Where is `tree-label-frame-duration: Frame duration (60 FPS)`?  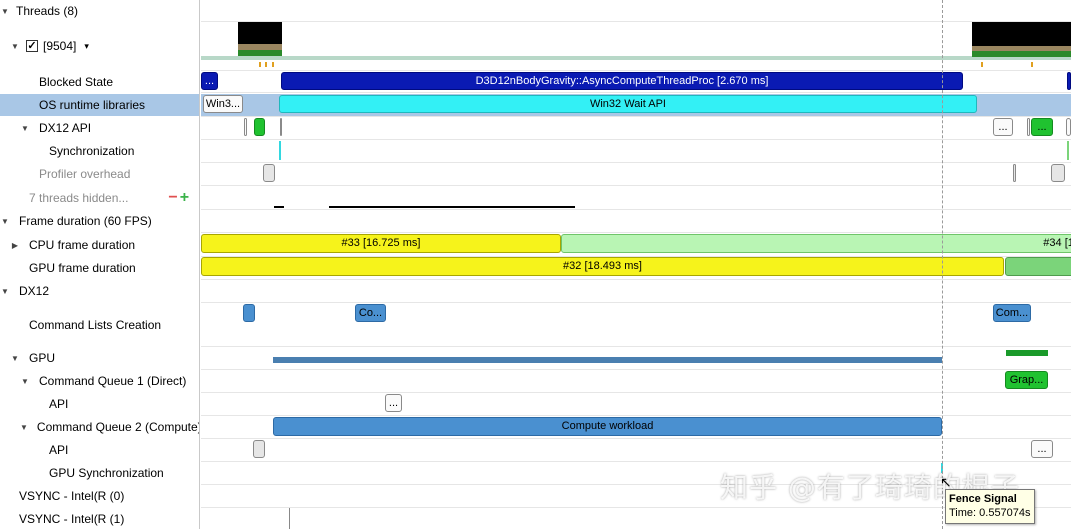 tree-label-frame-duration: Frame duration (60 FPS) is located at coordinates (85, 221).